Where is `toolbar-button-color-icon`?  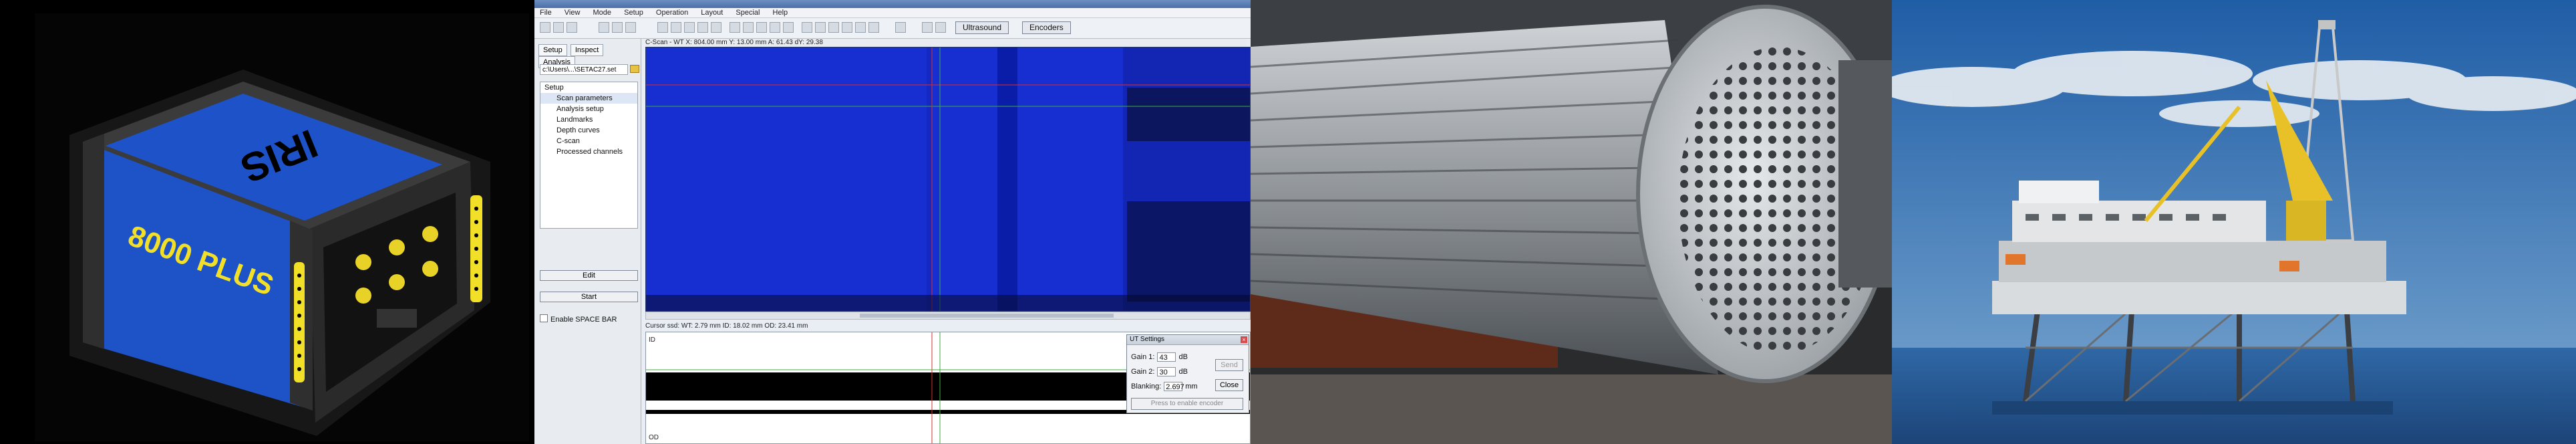 toolbar-button-color-icon is located at coordinates (833, 27).